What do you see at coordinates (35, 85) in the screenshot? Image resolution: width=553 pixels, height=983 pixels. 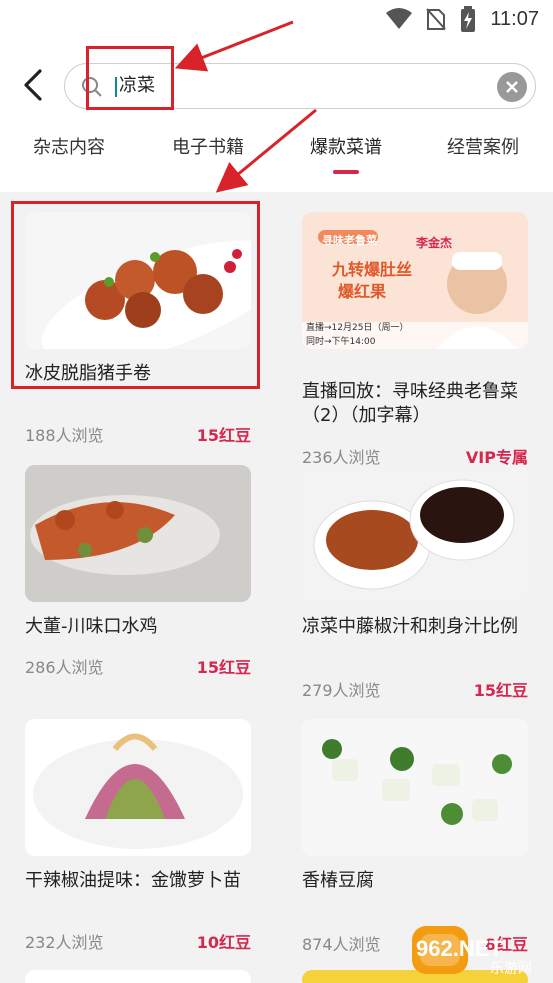 I see `back-arrow-icon` at bounding box center [35, 85].